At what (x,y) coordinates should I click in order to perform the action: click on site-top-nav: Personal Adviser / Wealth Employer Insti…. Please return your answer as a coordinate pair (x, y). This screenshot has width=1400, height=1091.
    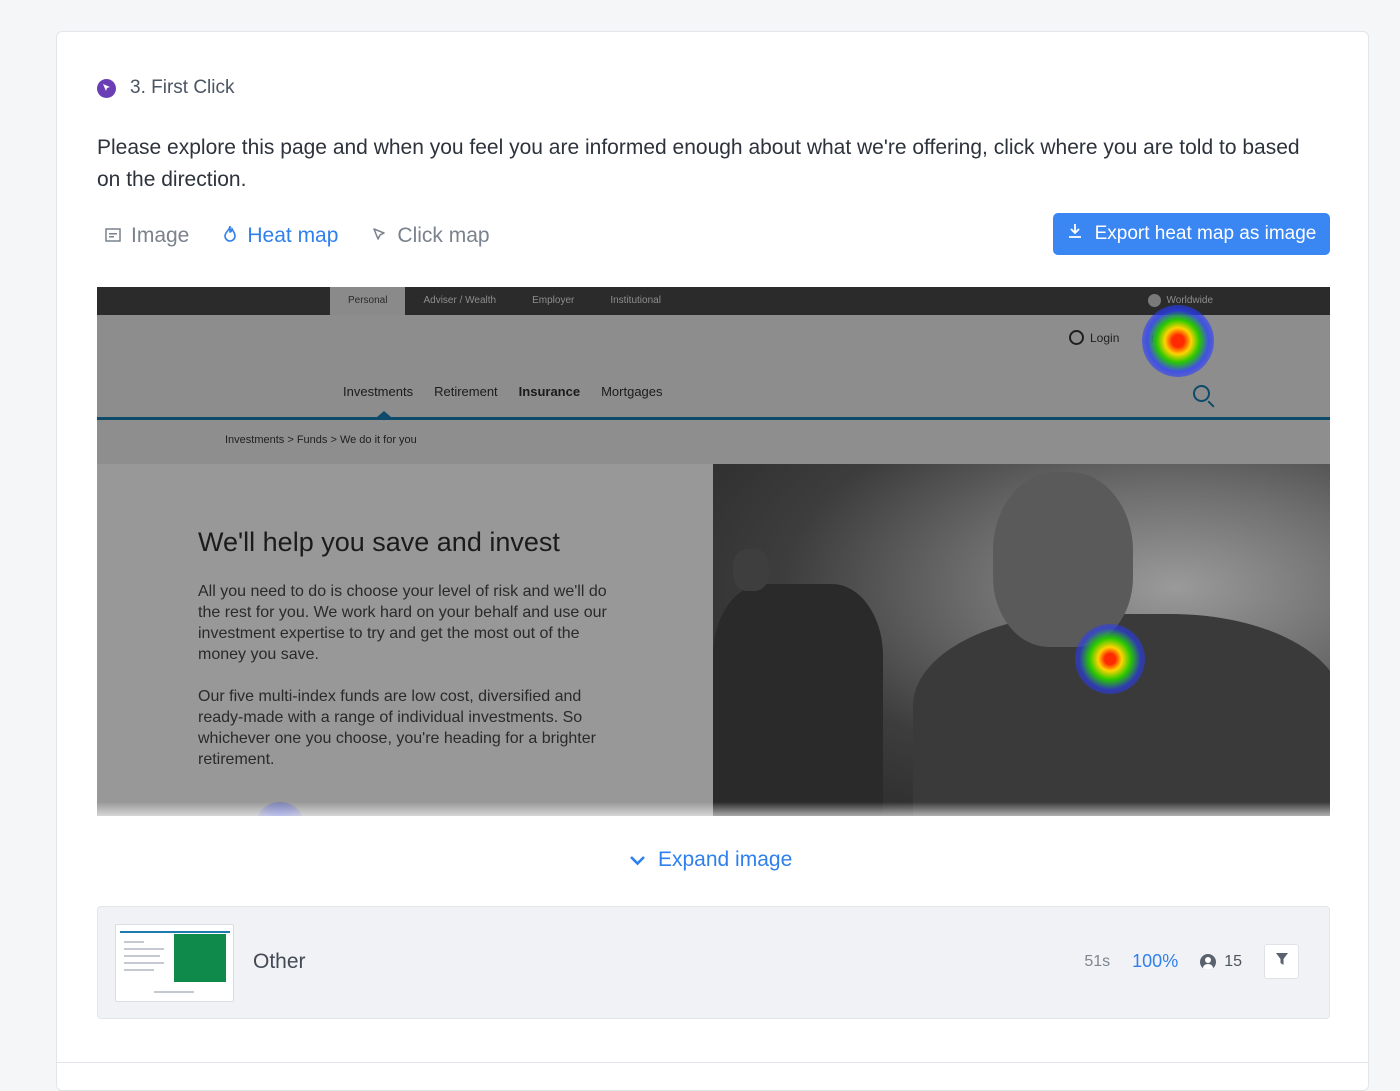
    Looking at the image, I should click on (504, 301).